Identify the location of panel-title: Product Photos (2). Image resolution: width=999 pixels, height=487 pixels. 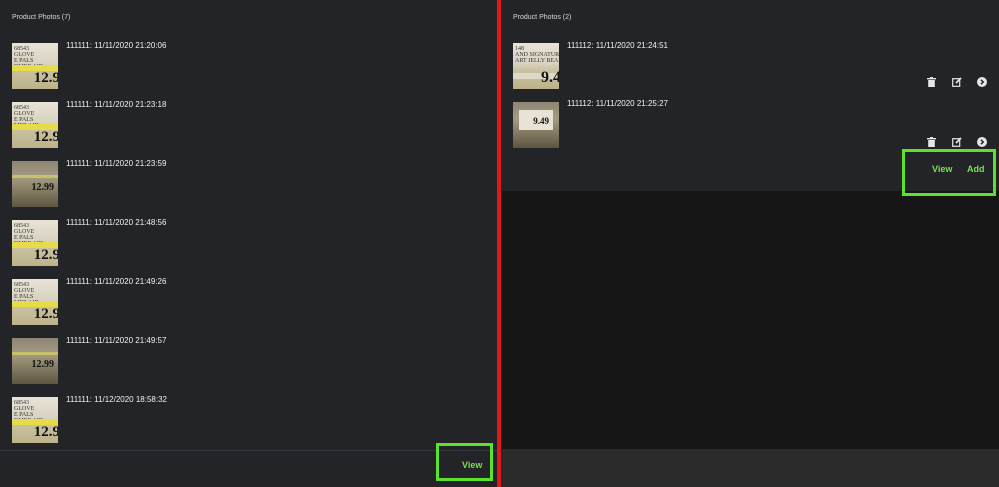
(542, 17).